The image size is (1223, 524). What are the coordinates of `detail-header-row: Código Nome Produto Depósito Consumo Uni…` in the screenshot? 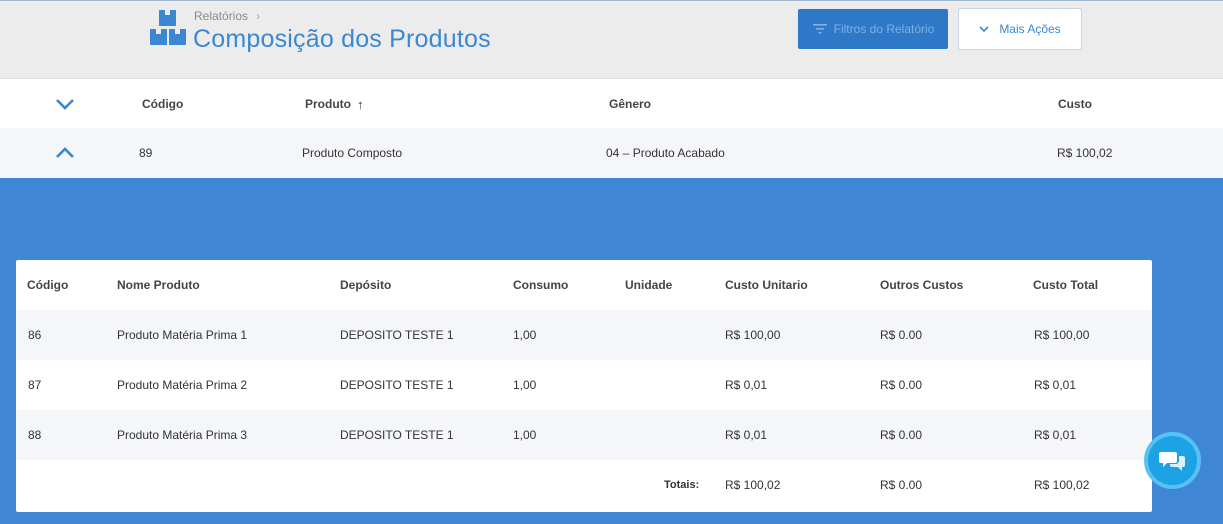 It's located at (584, 285).